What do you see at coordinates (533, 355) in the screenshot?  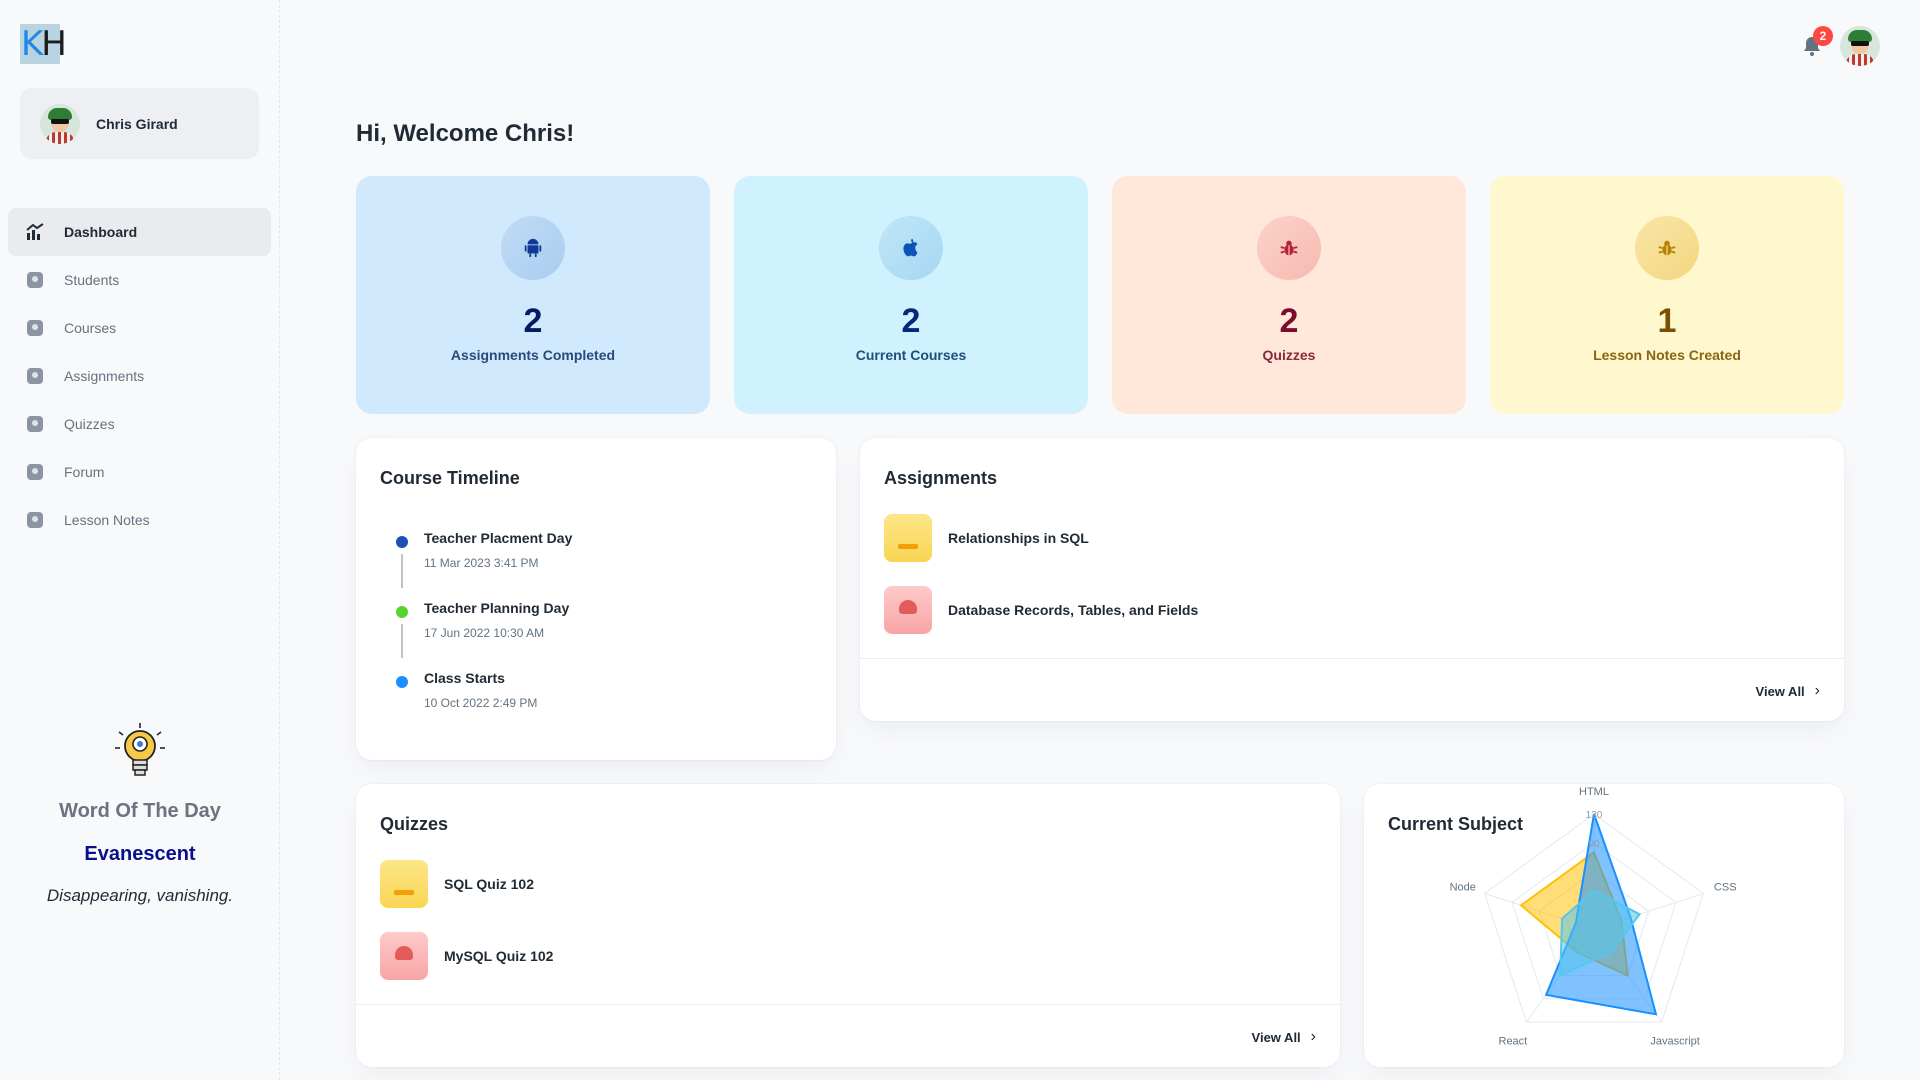 I see `stat-label: Assignments Completed` at bounding box center [533, 355].